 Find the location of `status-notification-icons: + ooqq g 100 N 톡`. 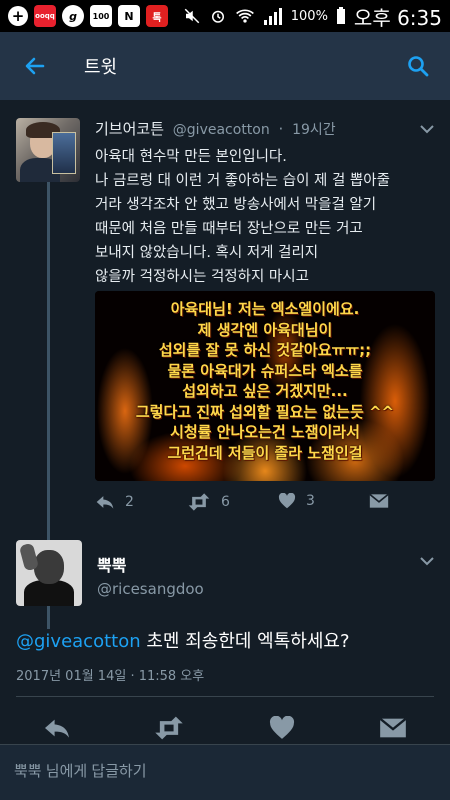

status-notification-icons: + ooqq g 100 N 톡 is located at coordinates (88, 16).